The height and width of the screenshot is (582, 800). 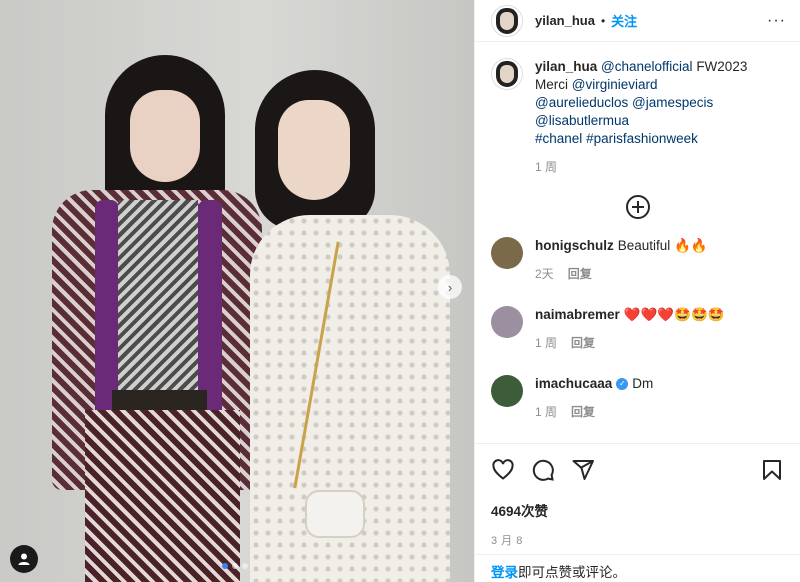 I want to click on comment-meta: 2天 回复, so click(x=621, y=273).